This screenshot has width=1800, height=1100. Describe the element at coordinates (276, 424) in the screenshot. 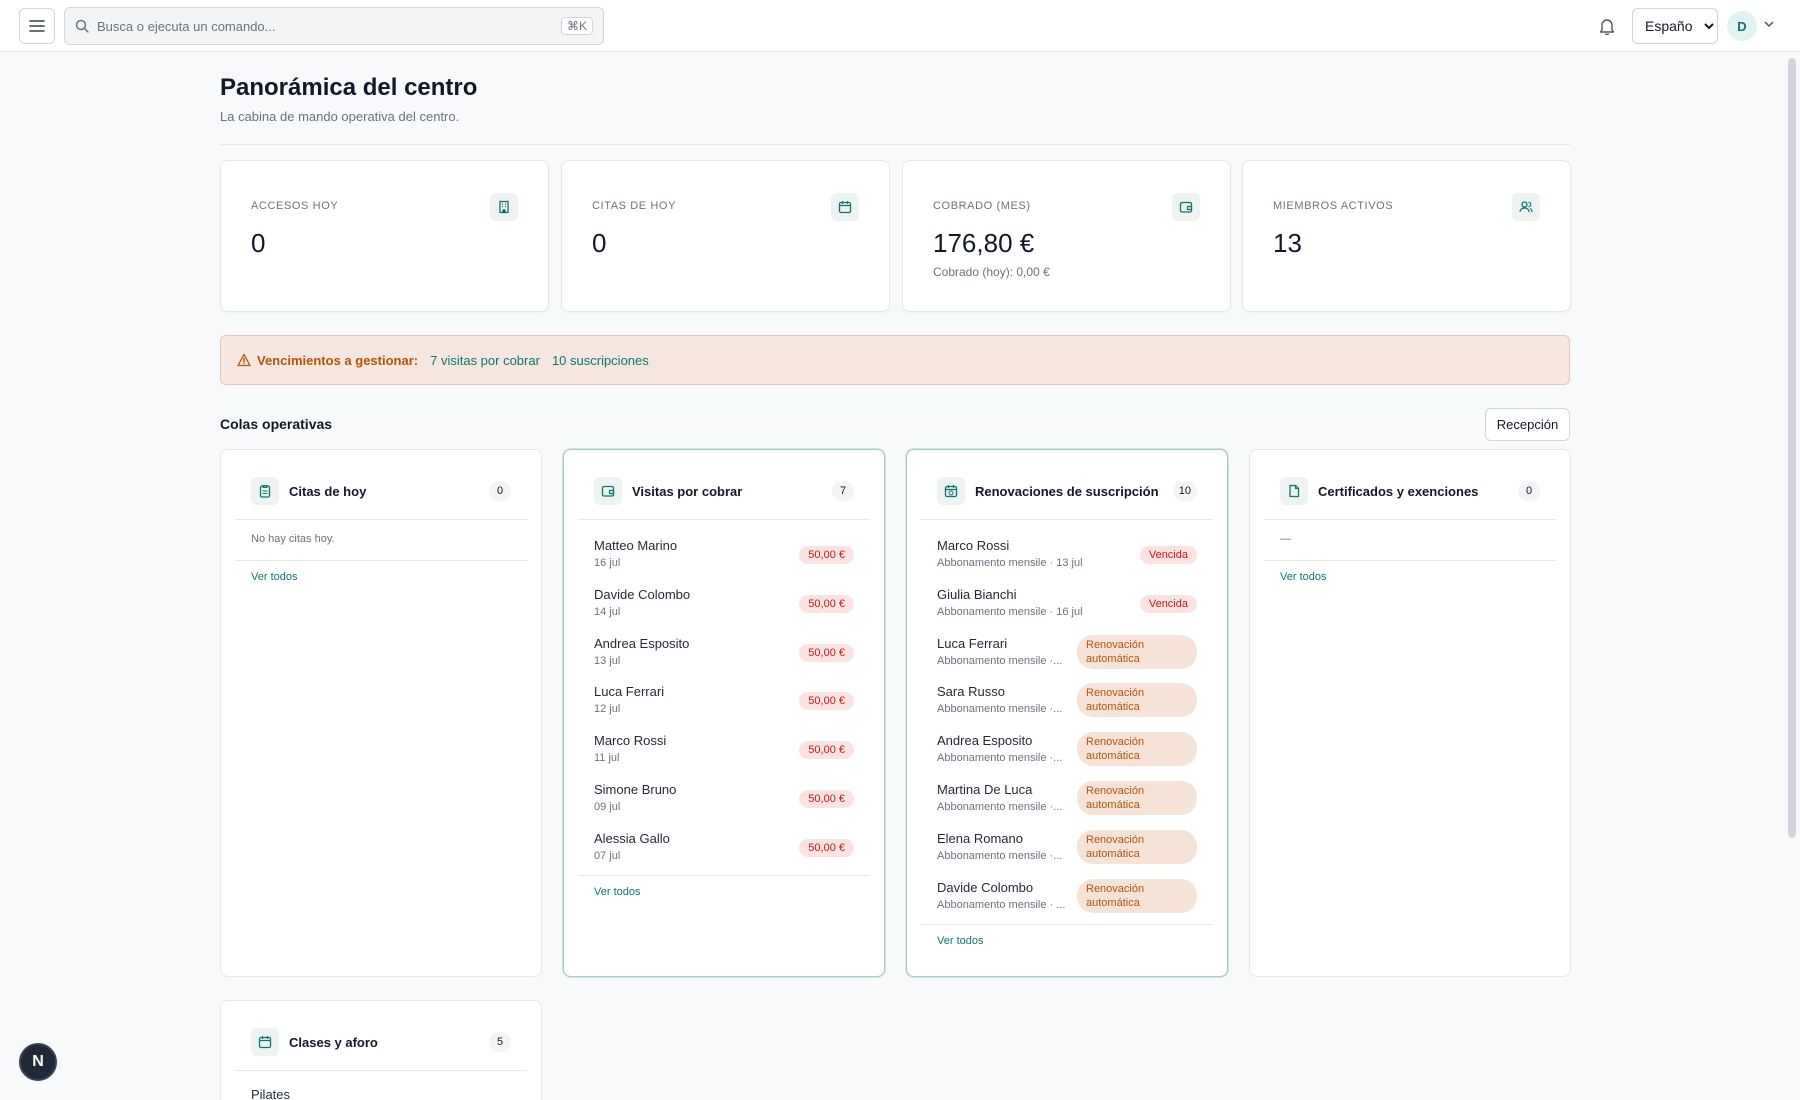

I see `section-title: Colas operativas` at that location.